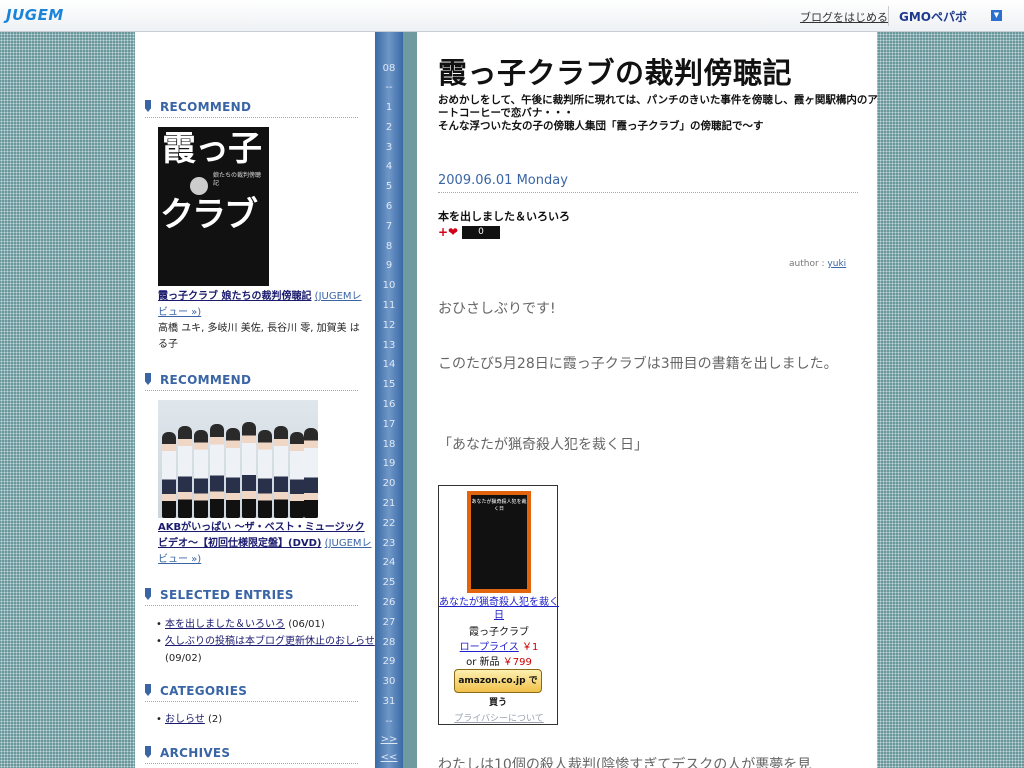 This screenshot has width=1024, height=768. What do you see at coordinates (389, 246) in the screenshot?
I see `calendar-day: 8` at bounding box center [389, 246].